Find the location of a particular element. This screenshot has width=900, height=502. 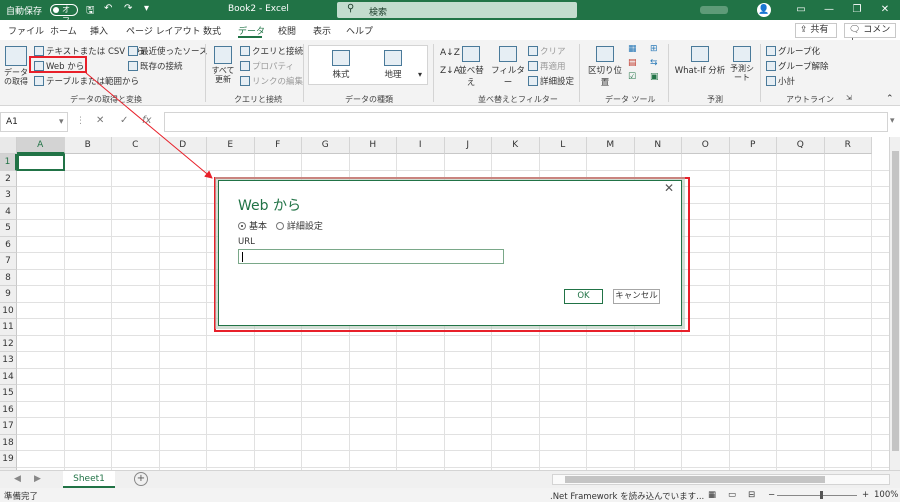

row-header-11: 11 is located at coordinates (8, 327).